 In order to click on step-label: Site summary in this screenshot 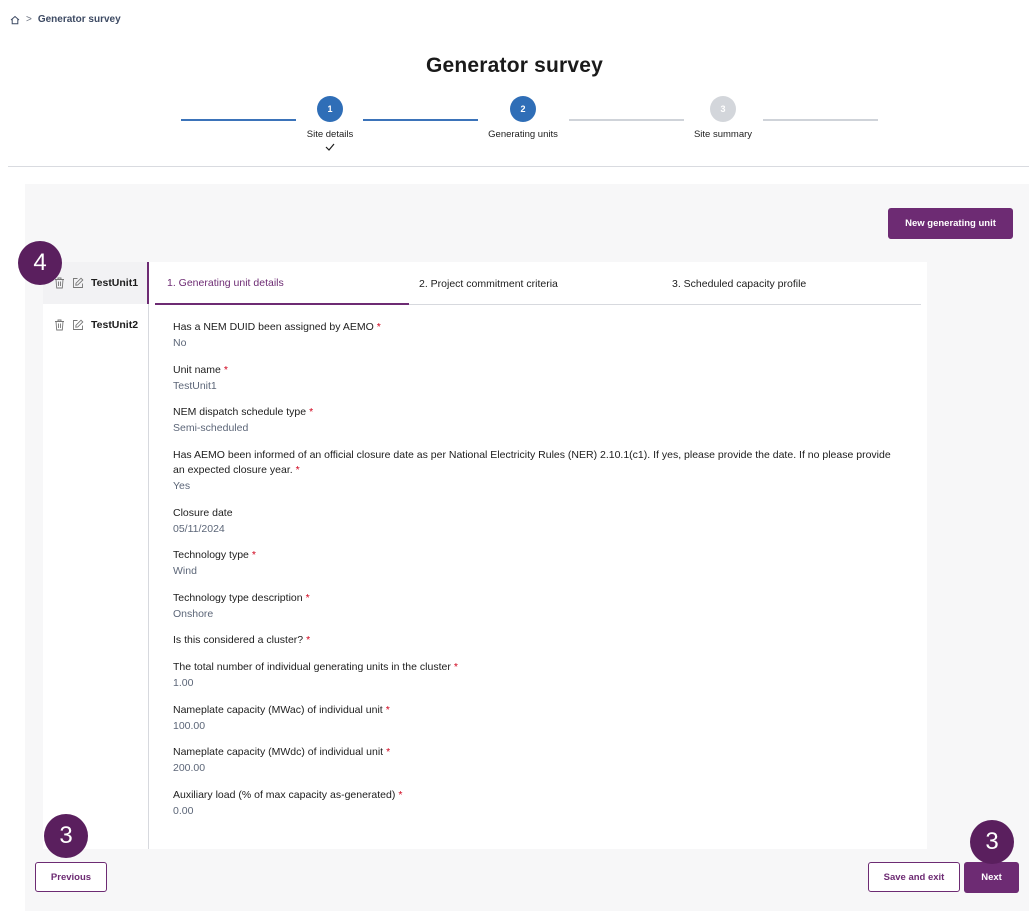, I will do `click(723, 134)`.